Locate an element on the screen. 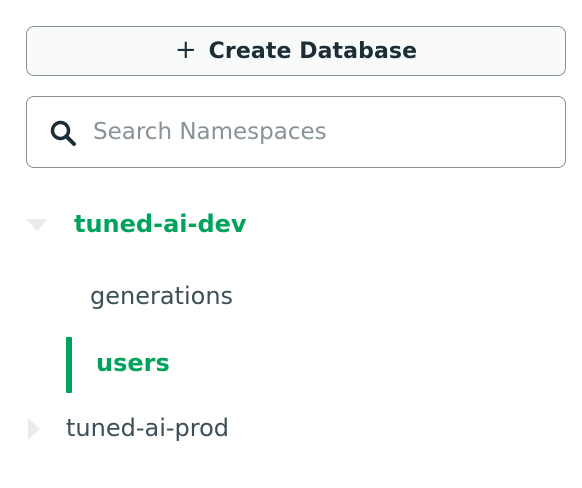 The width and height of the screenshot is (582, 488). collection-name: users is located at coordinates (133, 363).